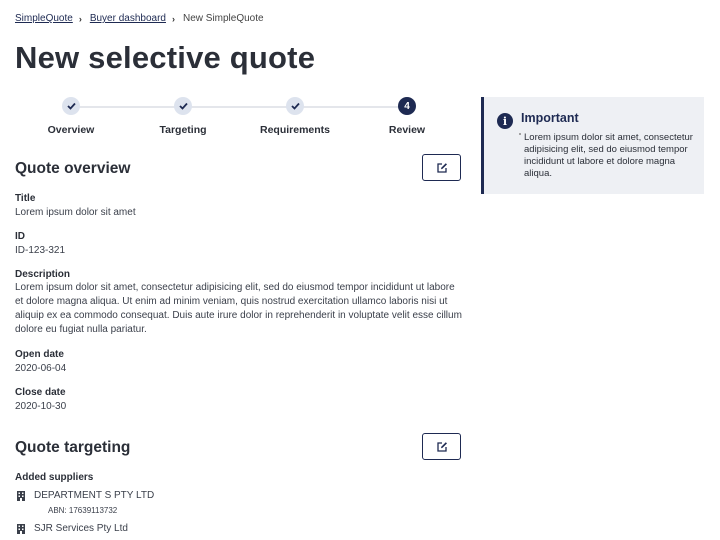 The image size is (720, 540). Describe the element at coordinates (295, 130) in the screenshot. I see `step-label: Requirements` at that location.